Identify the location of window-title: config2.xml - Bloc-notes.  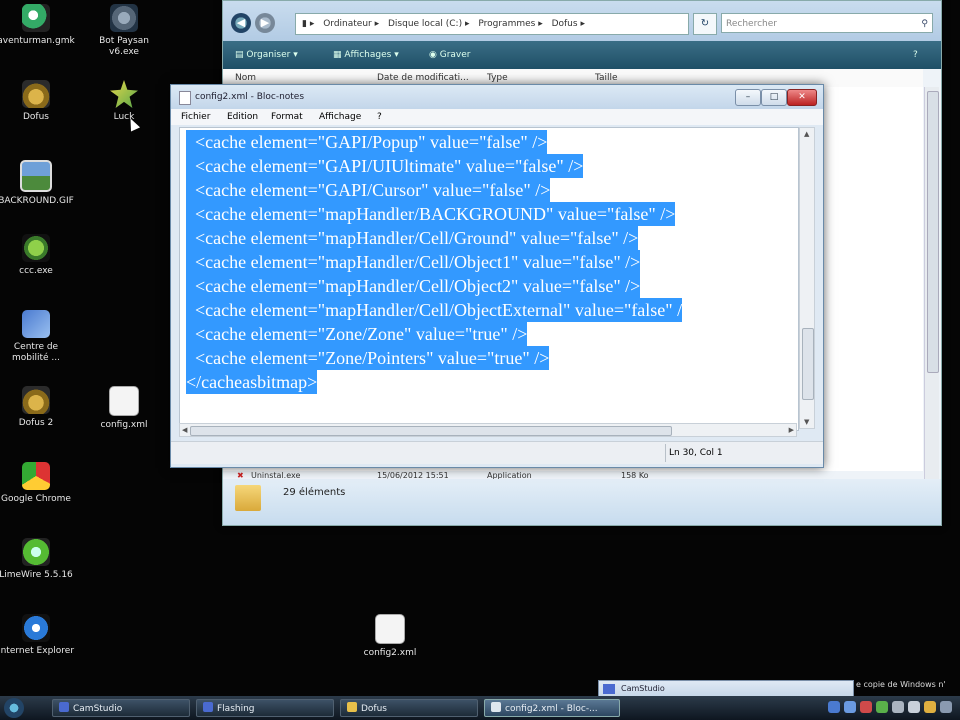
(250, 97).